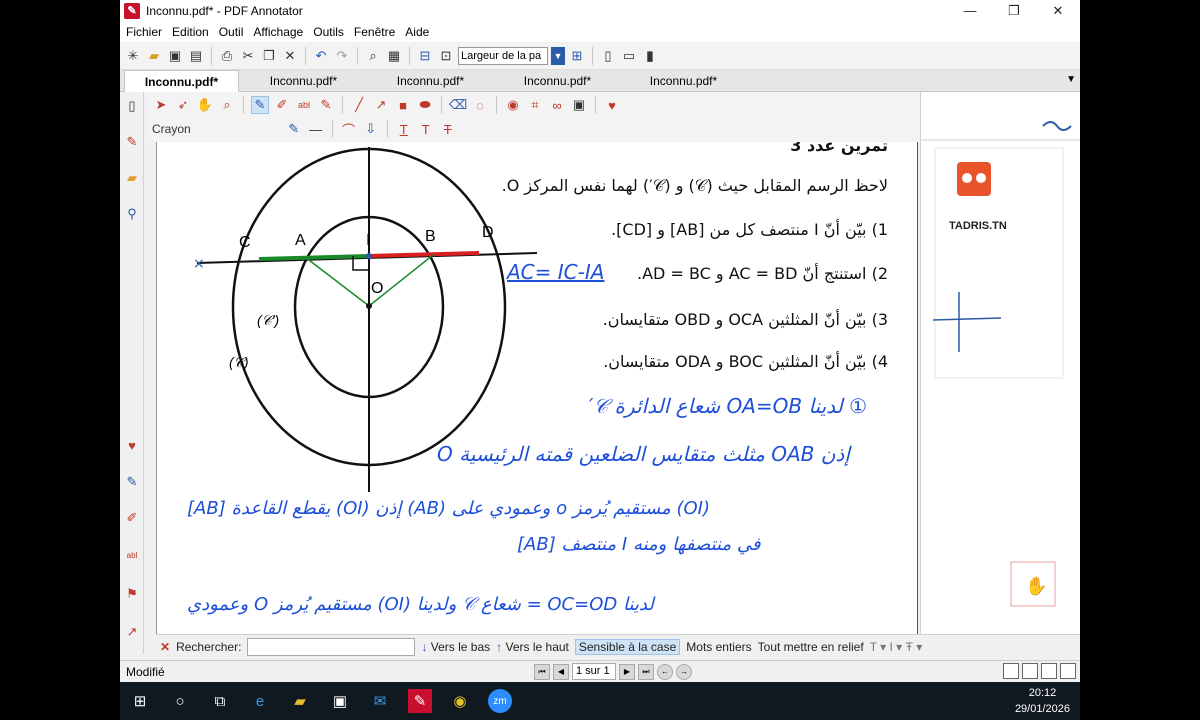  I want to click on zoom-out-icon: ⊟, so click(425, 56).